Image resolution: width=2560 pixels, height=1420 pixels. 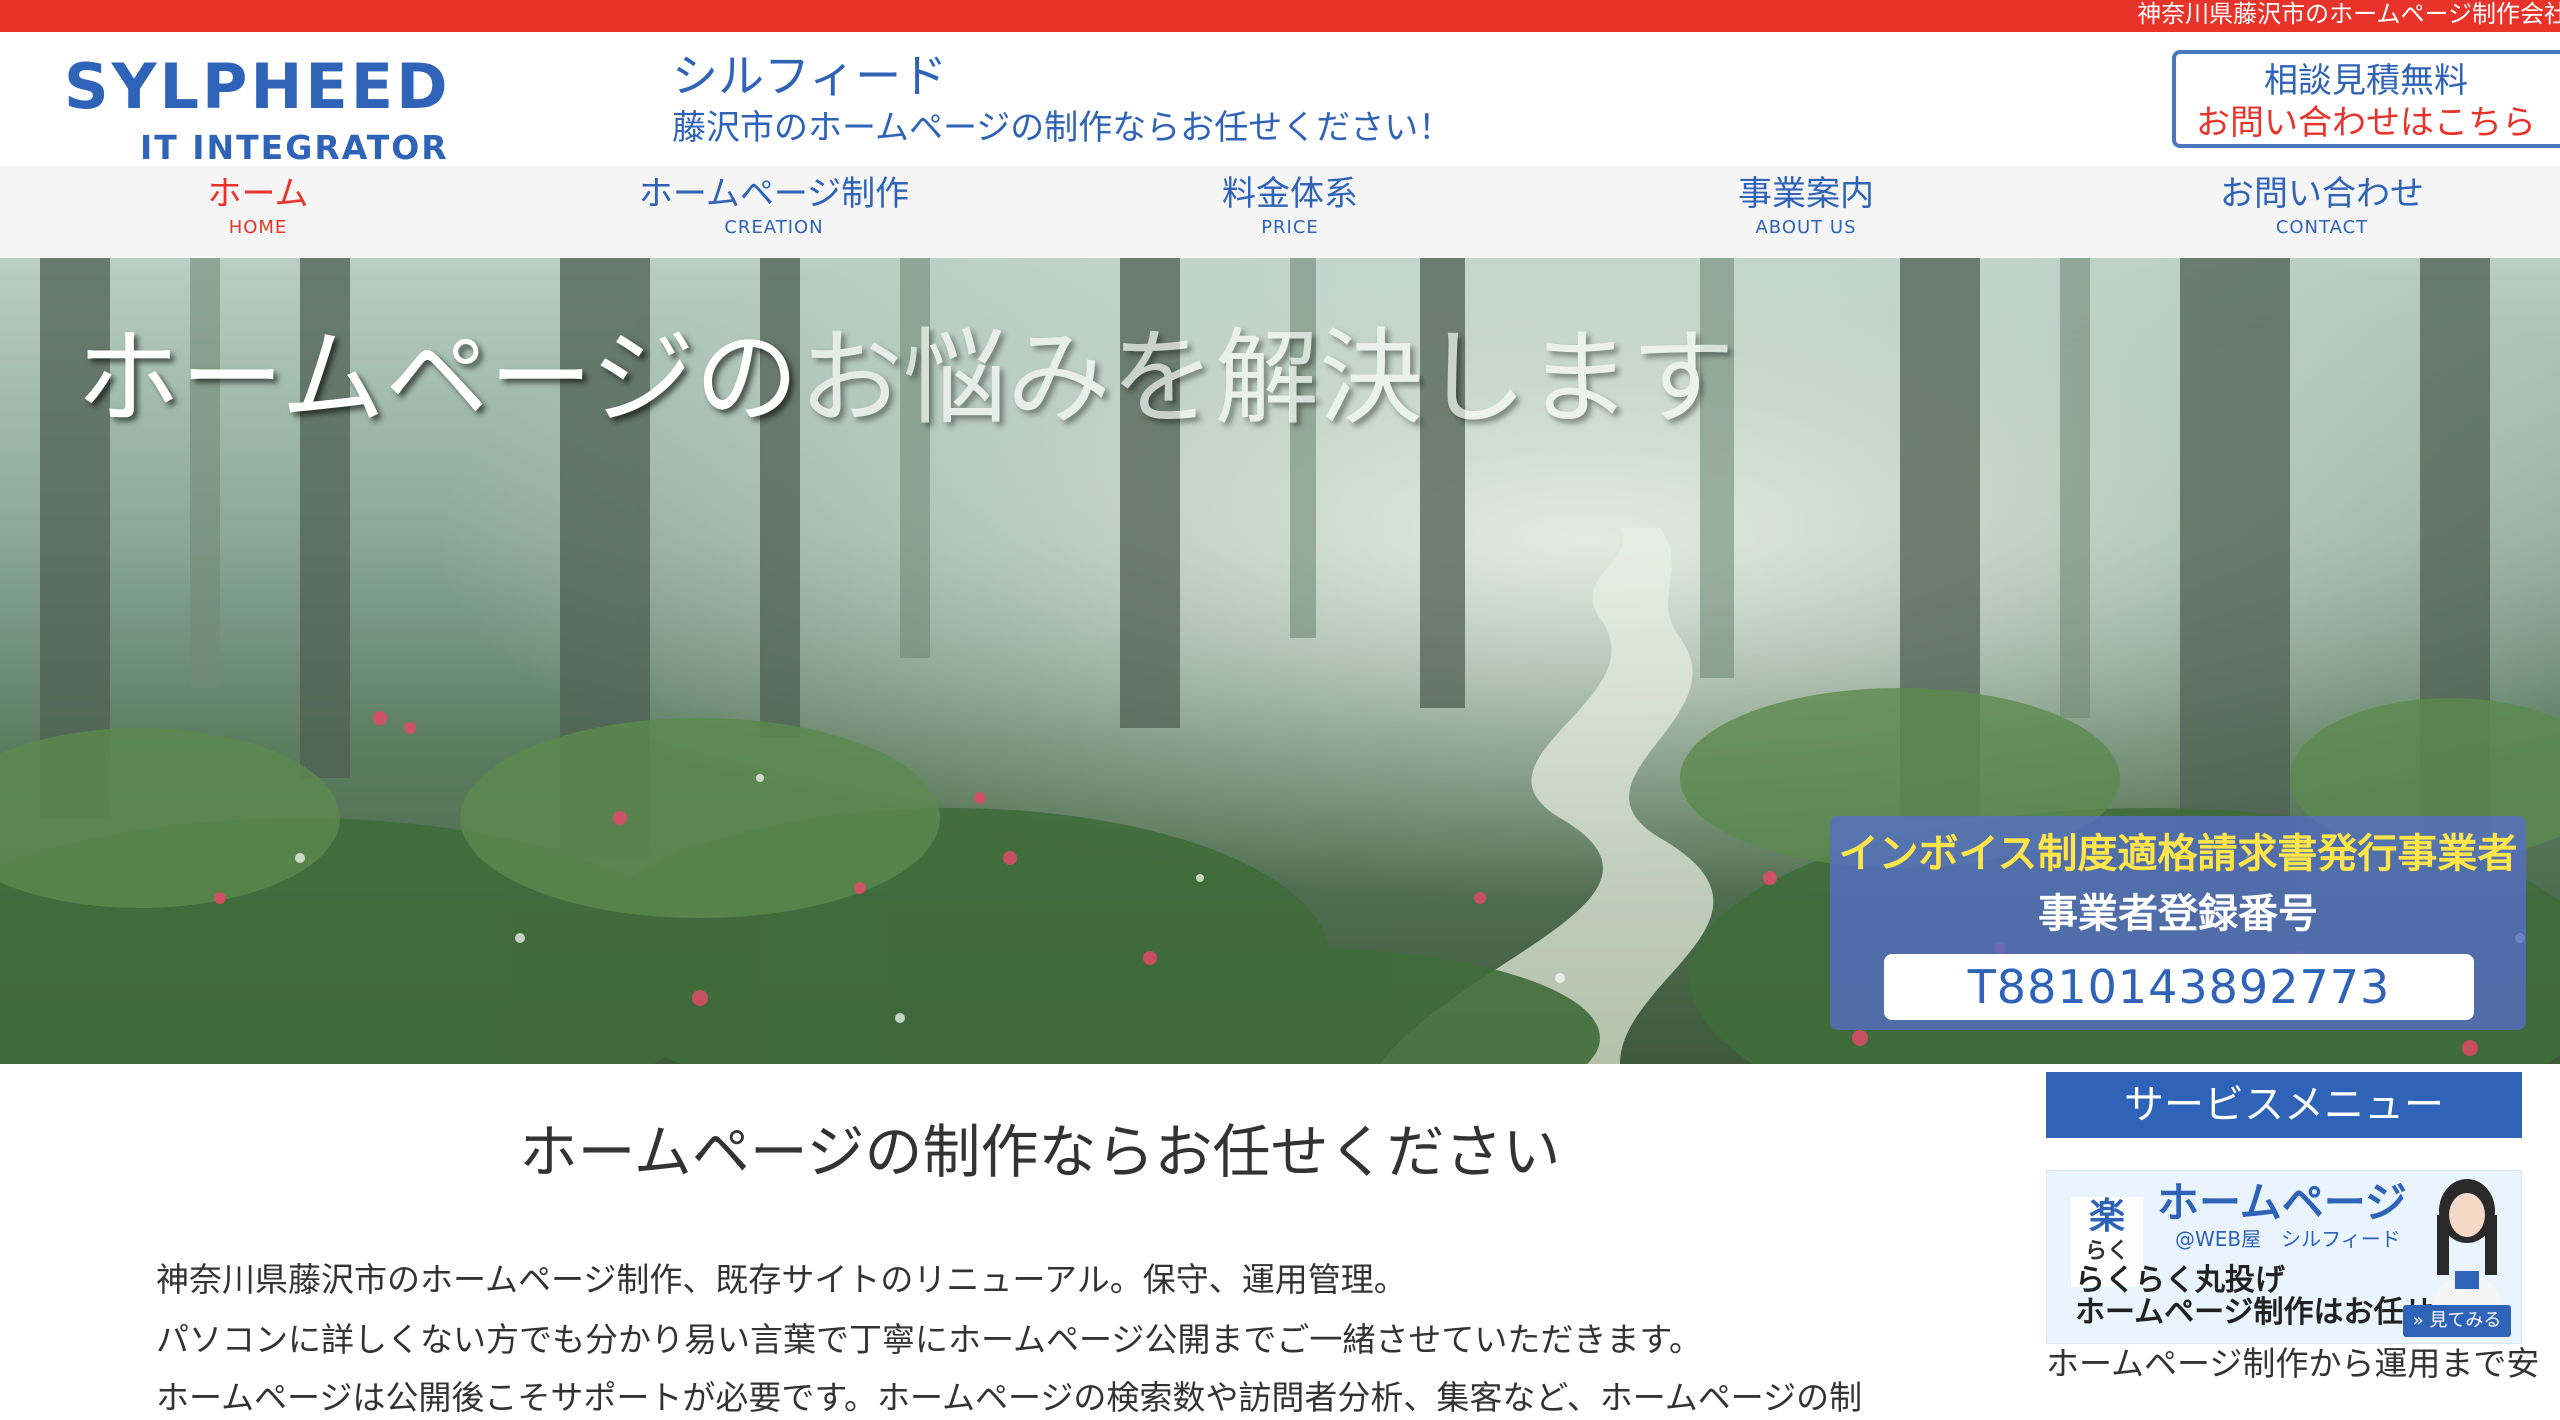 I want to click on site-logo: SYLPHEED IT INTEGRATOR, so click(x=314, y=108).